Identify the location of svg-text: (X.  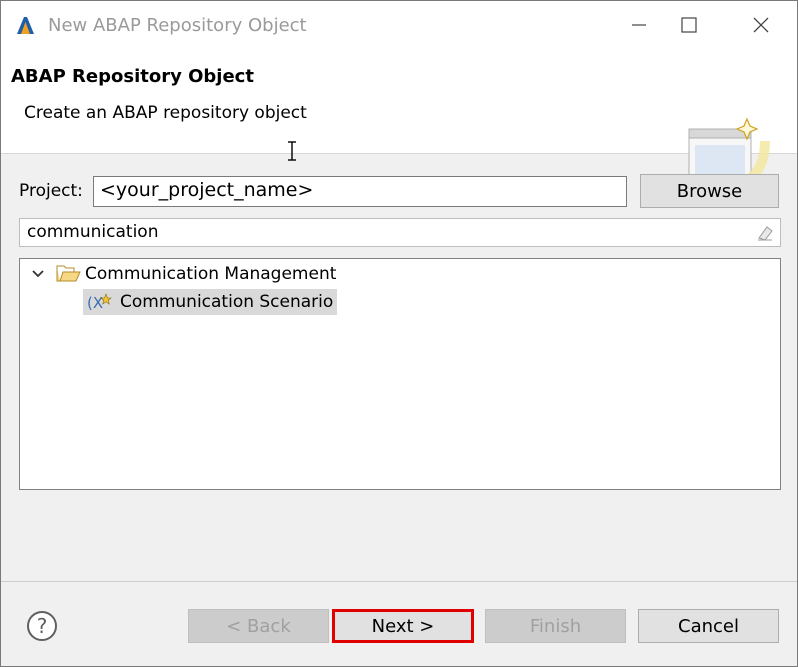
(95, 303).